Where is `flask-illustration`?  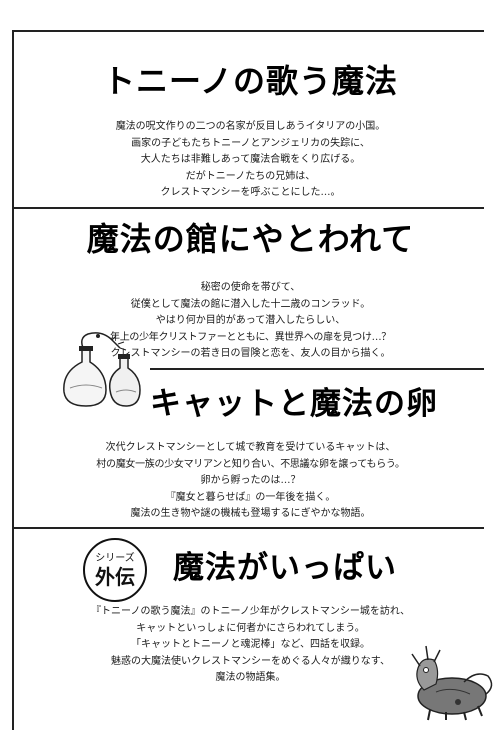
flask-illustration is located at coordinates (102, 369).